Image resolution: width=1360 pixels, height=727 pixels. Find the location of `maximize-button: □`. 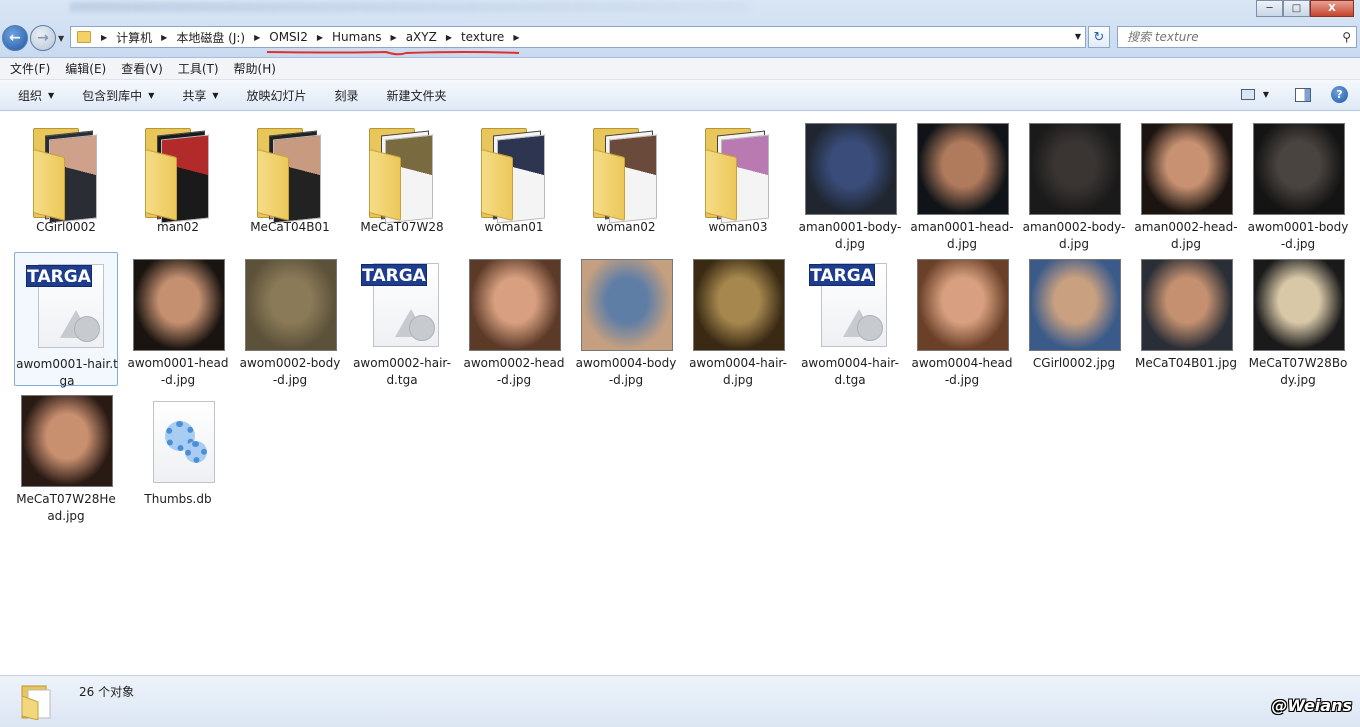

maximize-button: □ is located at coordinates (1296, 8).